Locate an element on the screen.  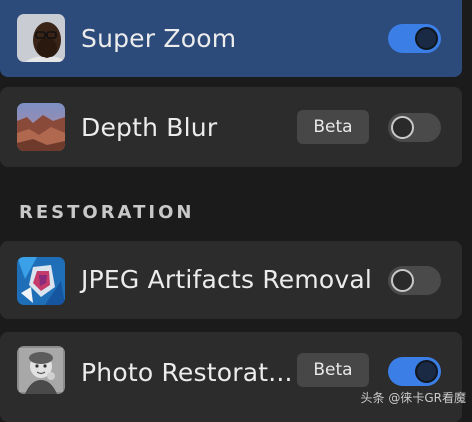
super-zoom-toggle is located at coordinates (414, 38).